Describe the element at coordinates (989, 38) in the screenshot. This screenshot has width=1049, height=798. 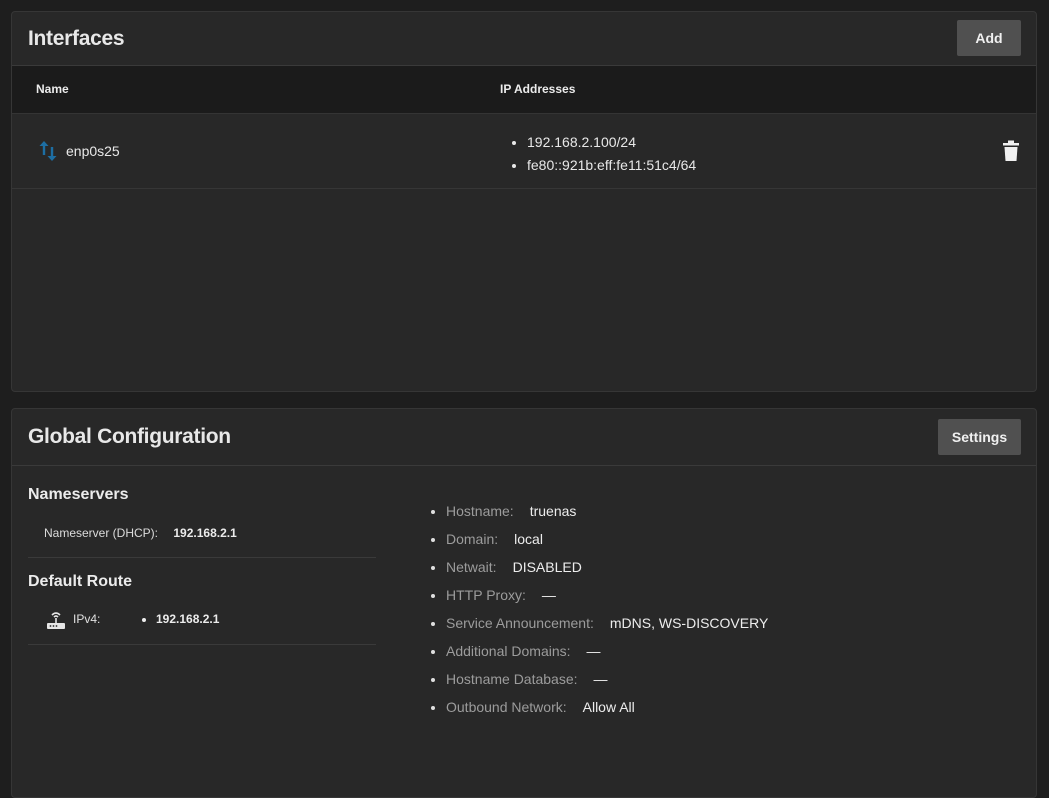
I see `add-interface-button: Add` at that location.